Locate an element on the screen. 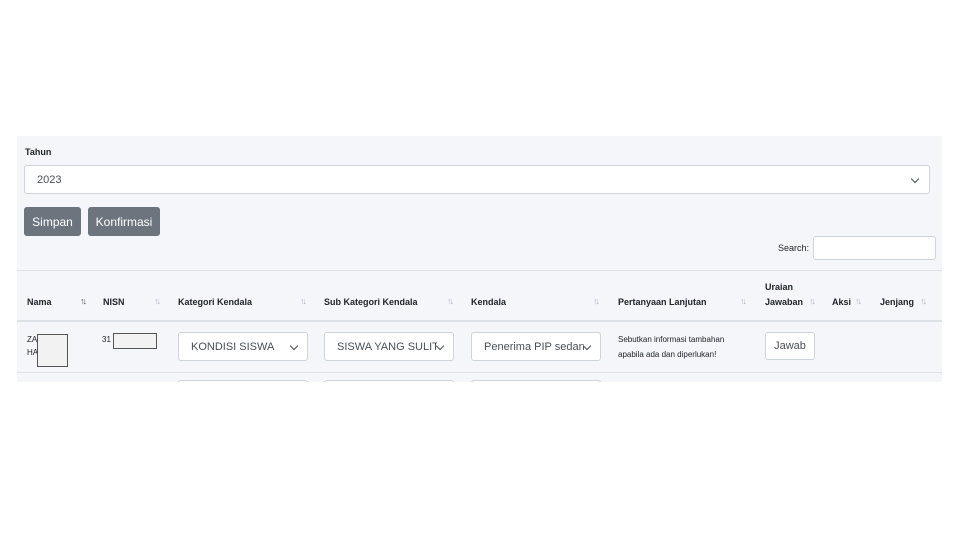  search-input is located at coordinates (874, 248).